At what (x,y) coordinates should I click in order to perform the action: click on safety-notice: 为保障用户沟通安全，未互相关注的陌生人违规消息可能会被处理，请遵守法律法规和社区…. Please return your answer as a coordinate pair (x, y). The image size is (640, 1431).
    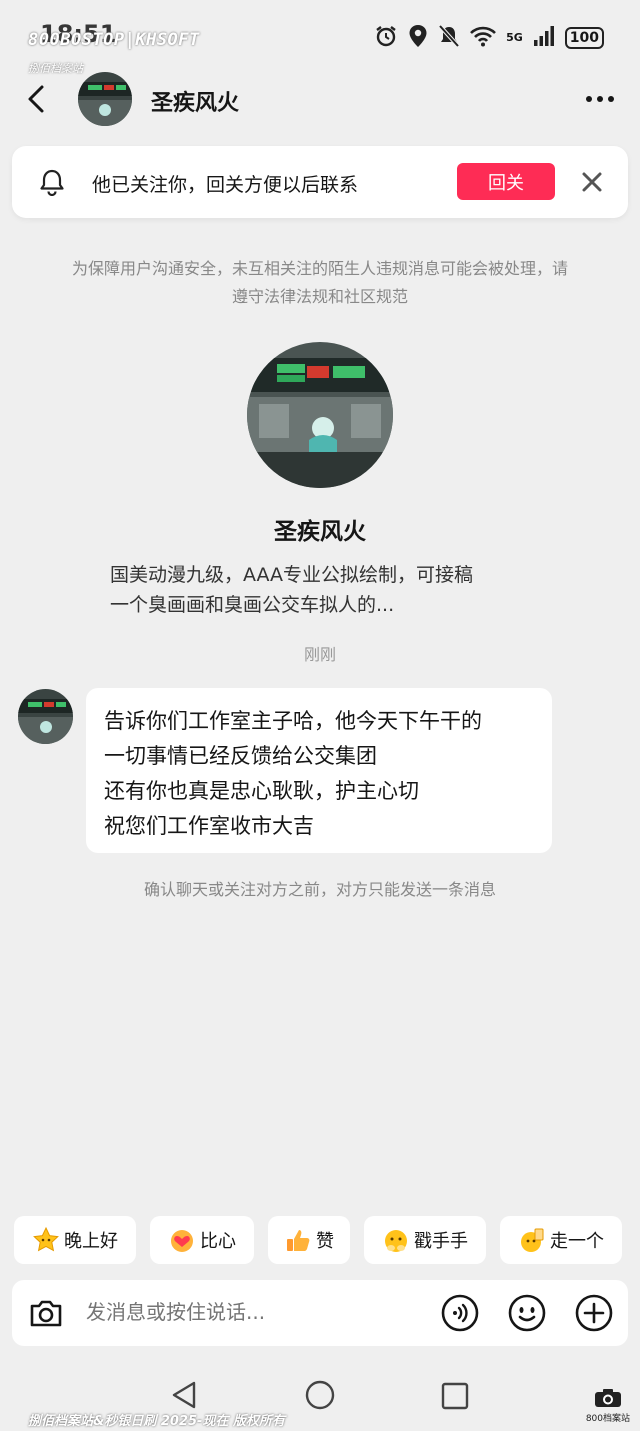
    Looking at the image, I should click on (319, 282).